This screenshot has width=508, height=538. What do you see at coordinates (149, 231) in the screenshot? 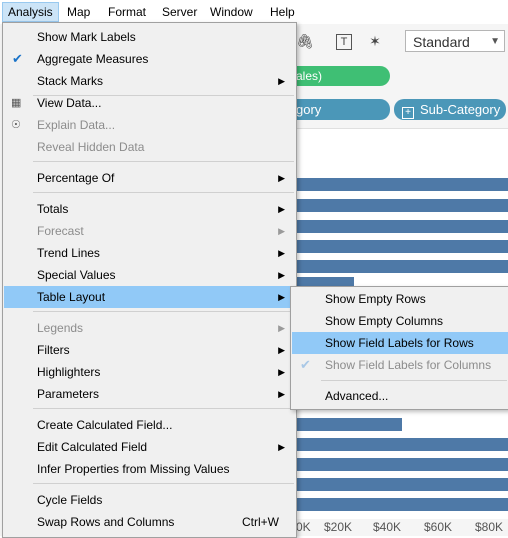
I see `forecast-item: Forecast ▶` at bounding box center [149, 231].